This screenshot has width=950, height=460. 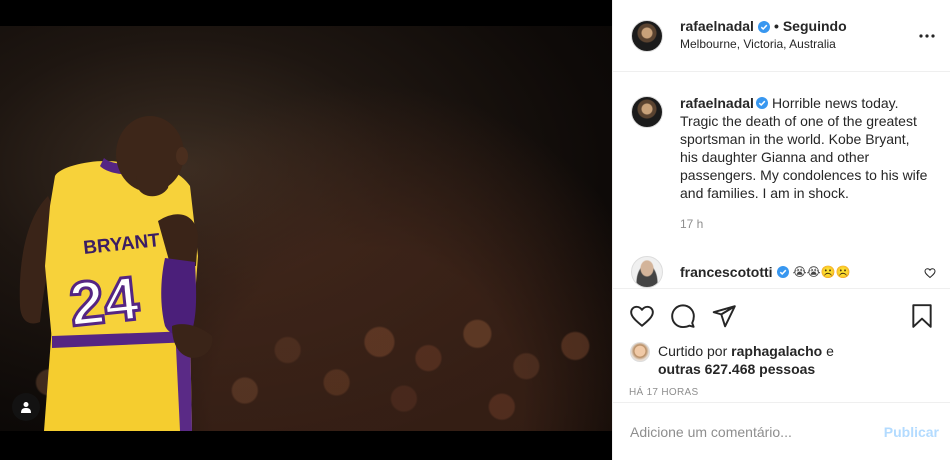 I want to click on commenter-avatar, so click(x=647, y=272).